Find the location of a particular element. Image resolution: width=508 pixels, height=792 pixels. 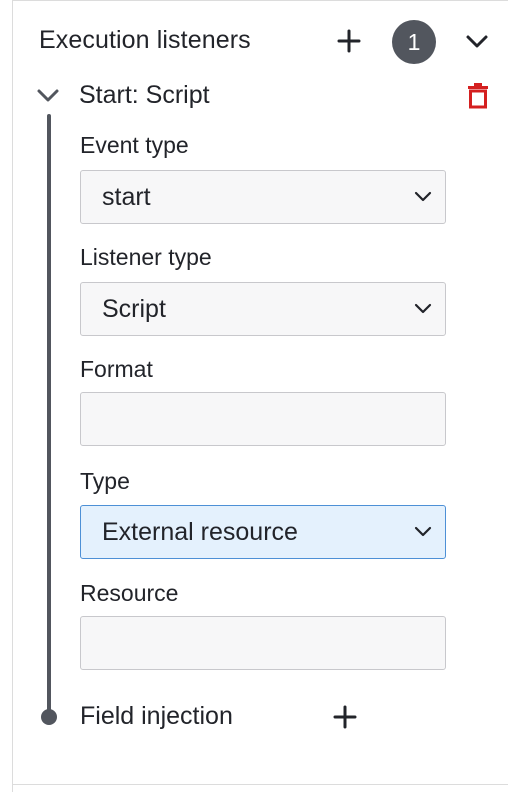

delete-listener-button is located at coordinates (478, 96).